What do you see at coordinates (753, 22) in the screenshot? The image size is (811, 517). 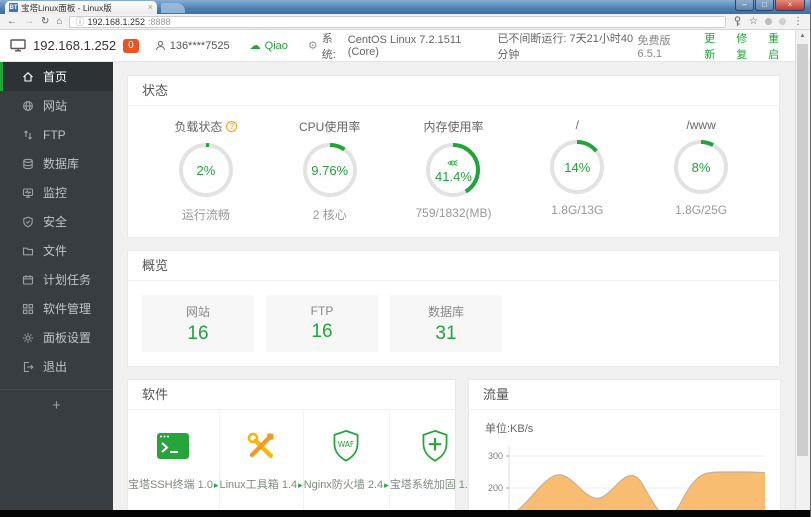 I see `bookmark-star-icon: ☆` at bounding box center [753, 22].